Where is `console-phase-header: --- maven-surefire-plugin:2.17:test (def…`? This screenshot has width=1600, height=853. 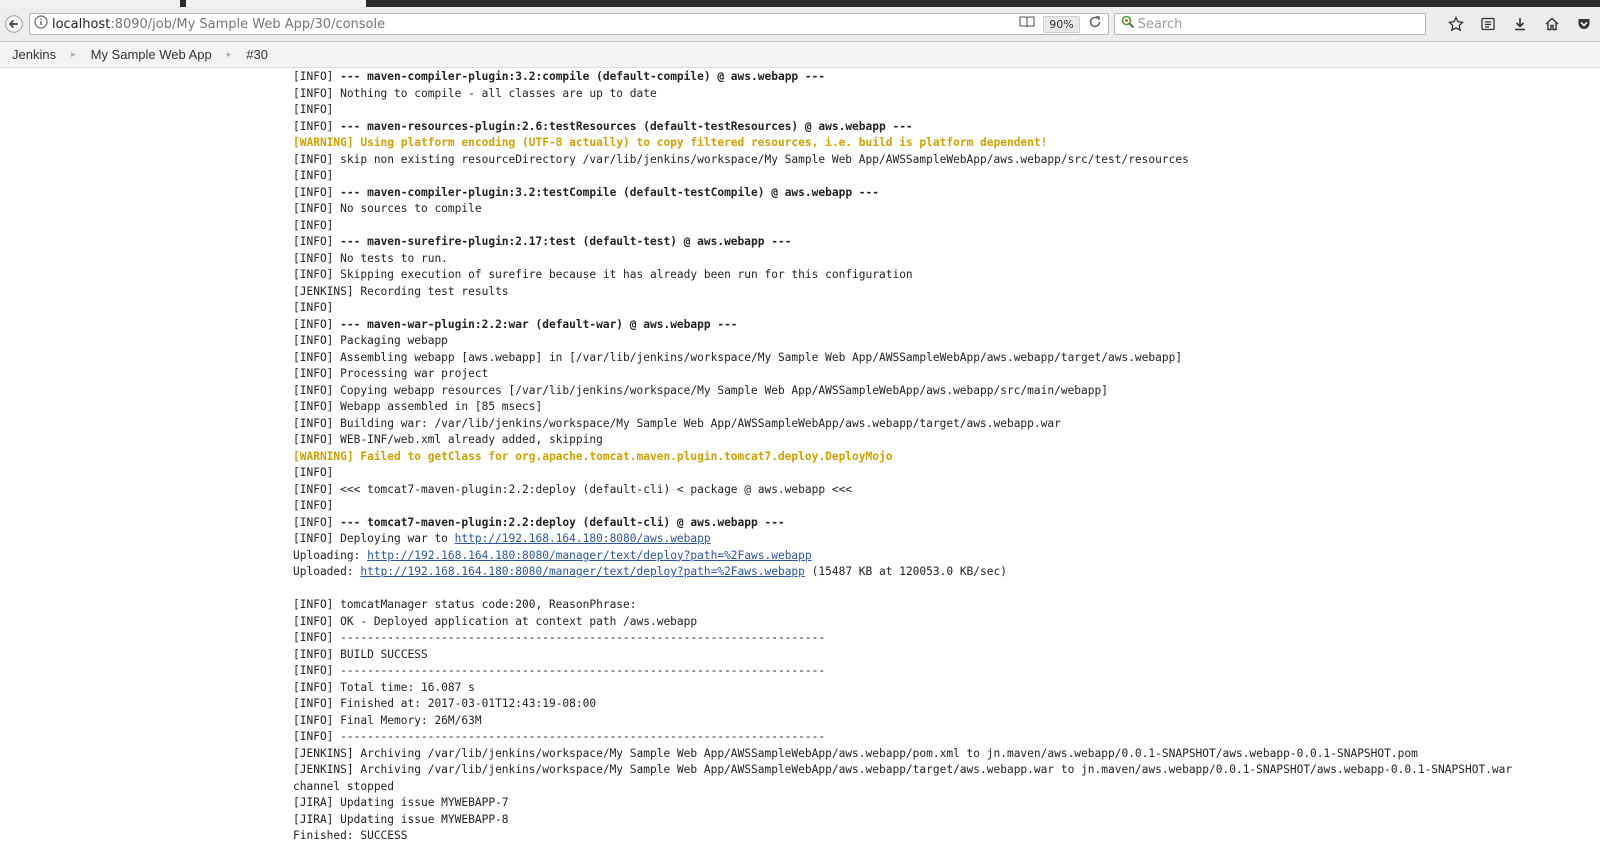
console-phase-header: --- maven-surefire-plugin:2.17:test (def… is located at coordinates (566, 241).